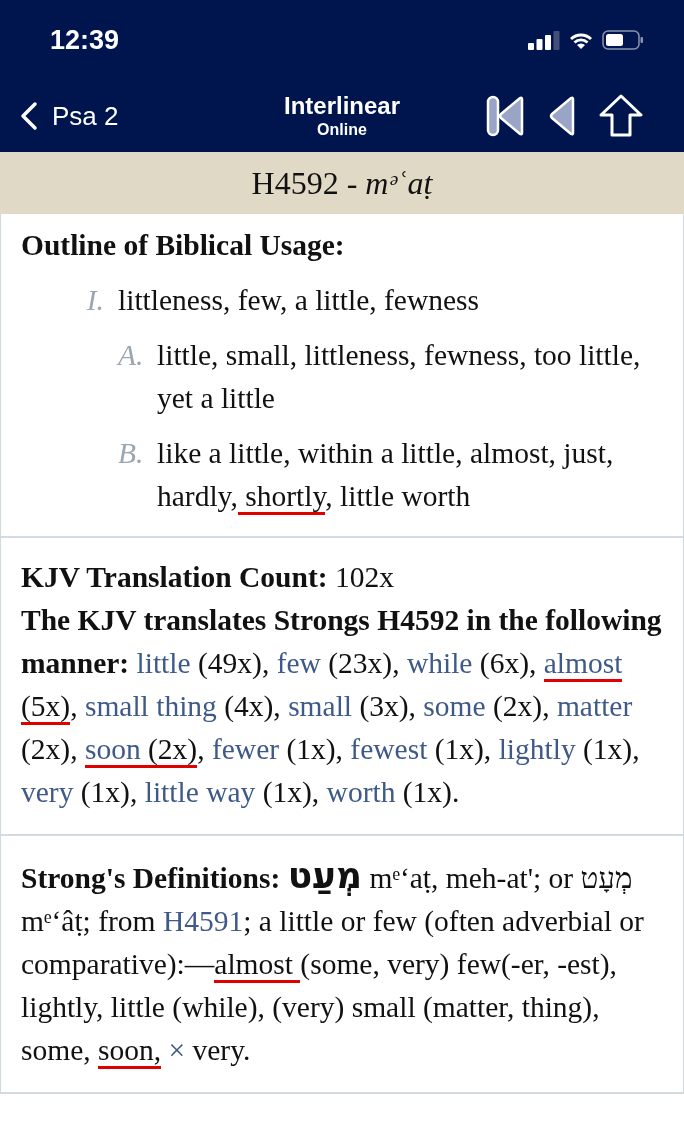  What do you see at coordinates (203, 921) in the screenshot?
I see `word-link: H4591` at bounding box center [203, 921].